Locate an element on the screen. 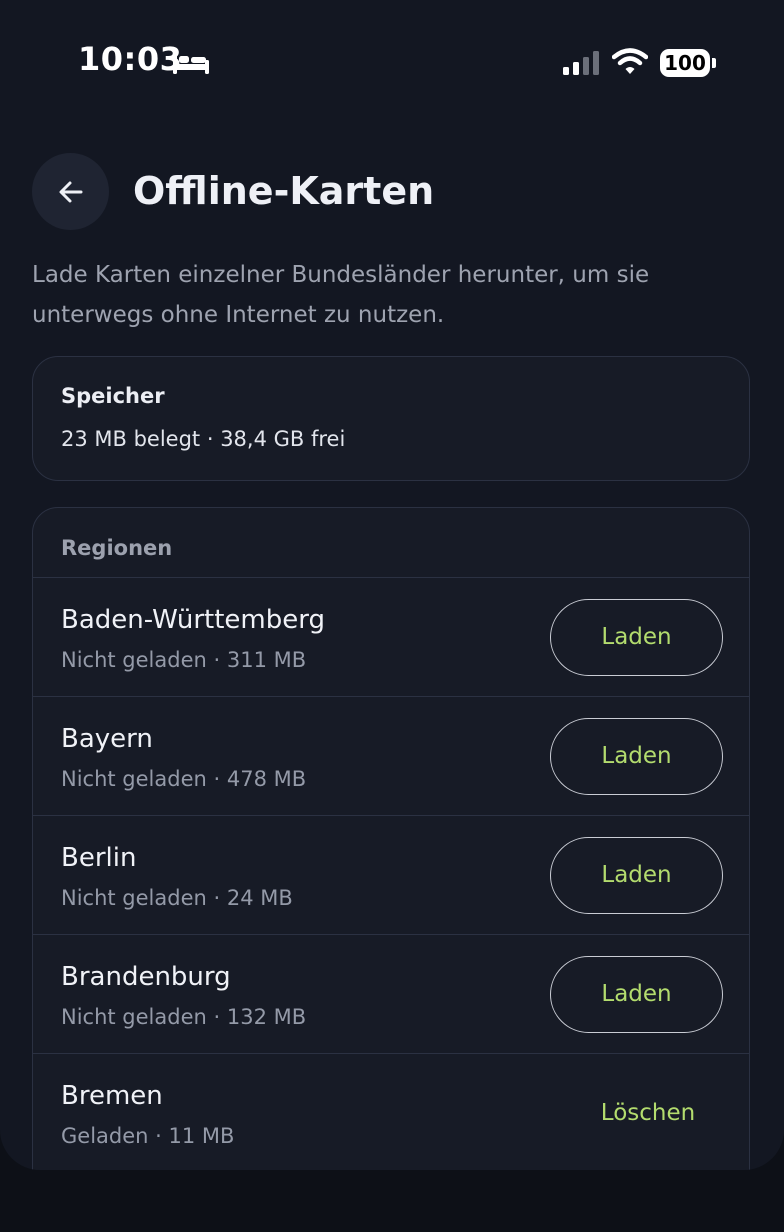  region-meta: Geladen · 11 MB is located at coordinates (148, 1136).